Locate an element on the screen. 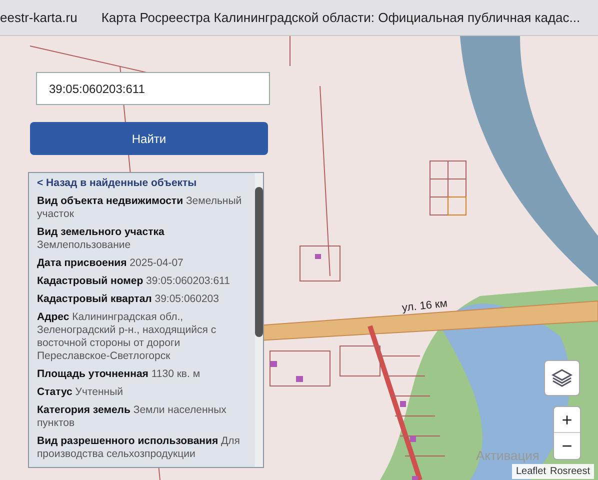 The width and height of the screenshot is (598, 480). property-field: Кадастровый номер 39:05:060203:611 is located at coordinates (142, 281).